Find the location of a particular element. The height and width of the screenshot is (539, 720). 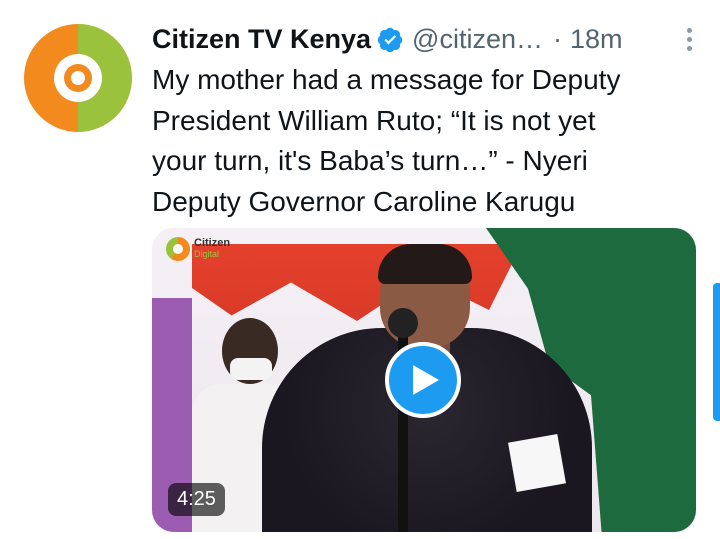

play-icon is located at coordinates (426, 380).